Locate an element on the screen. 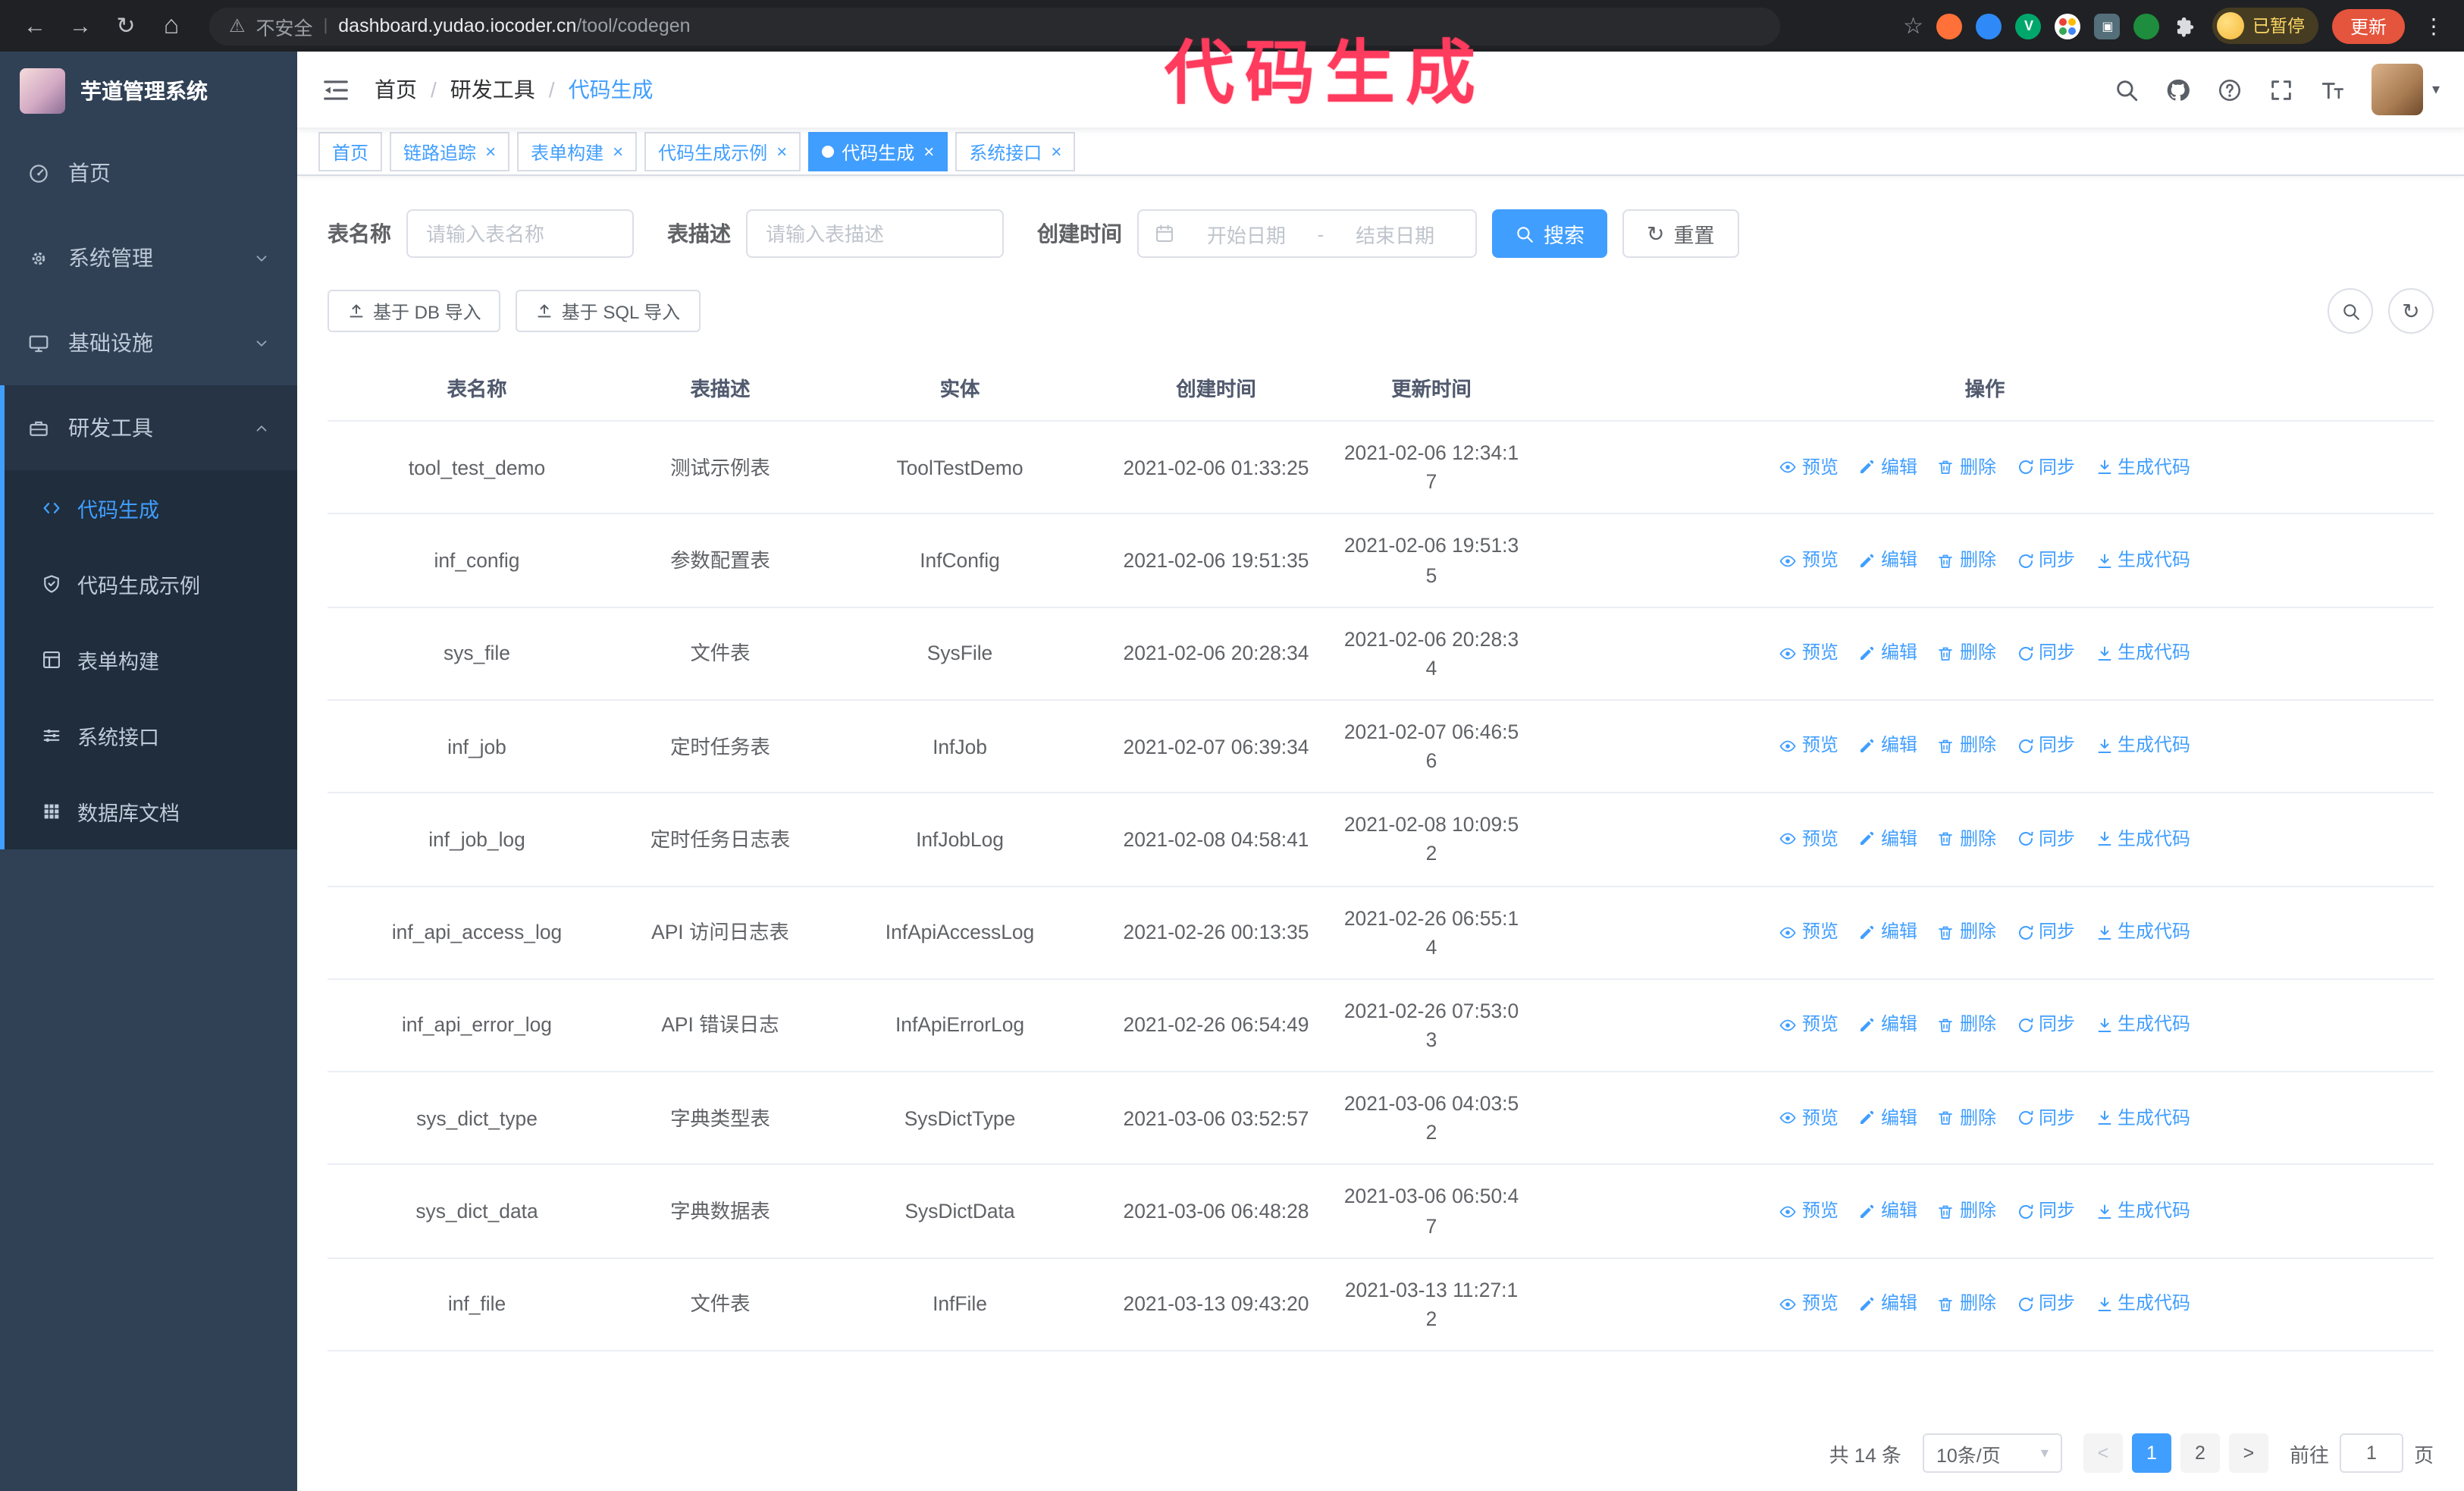 Image resolution: width=2464 pixels, height=1491 pixels. sidebar-item-code-generation: 代码生成 is located at coordinates (151, 508).